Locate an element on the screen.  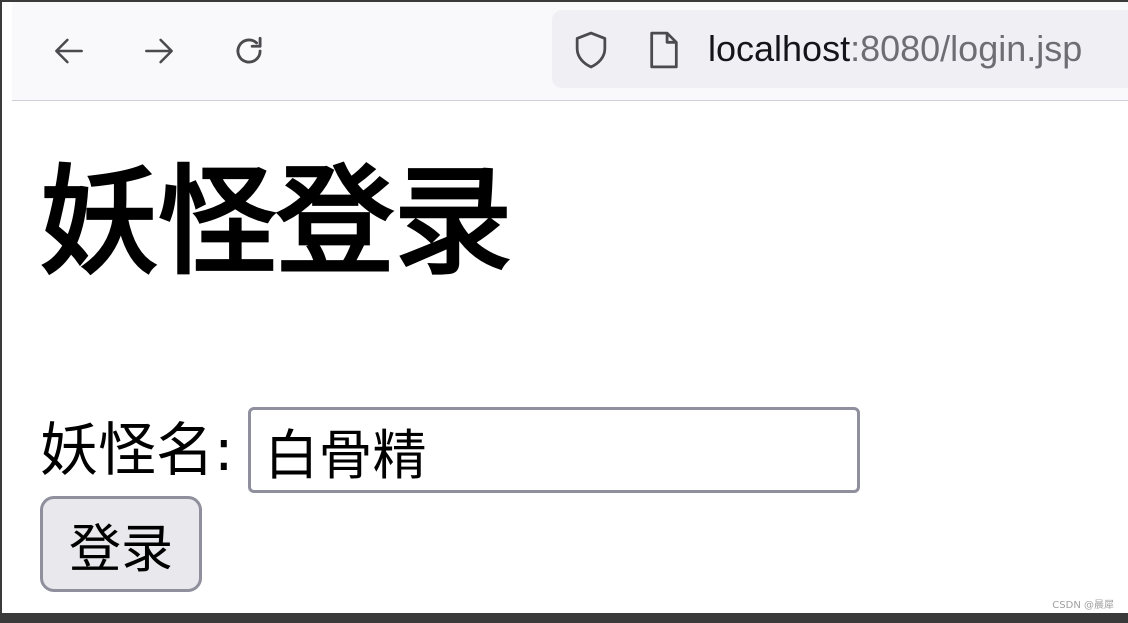
name-input is located at coordinates (553, 450).